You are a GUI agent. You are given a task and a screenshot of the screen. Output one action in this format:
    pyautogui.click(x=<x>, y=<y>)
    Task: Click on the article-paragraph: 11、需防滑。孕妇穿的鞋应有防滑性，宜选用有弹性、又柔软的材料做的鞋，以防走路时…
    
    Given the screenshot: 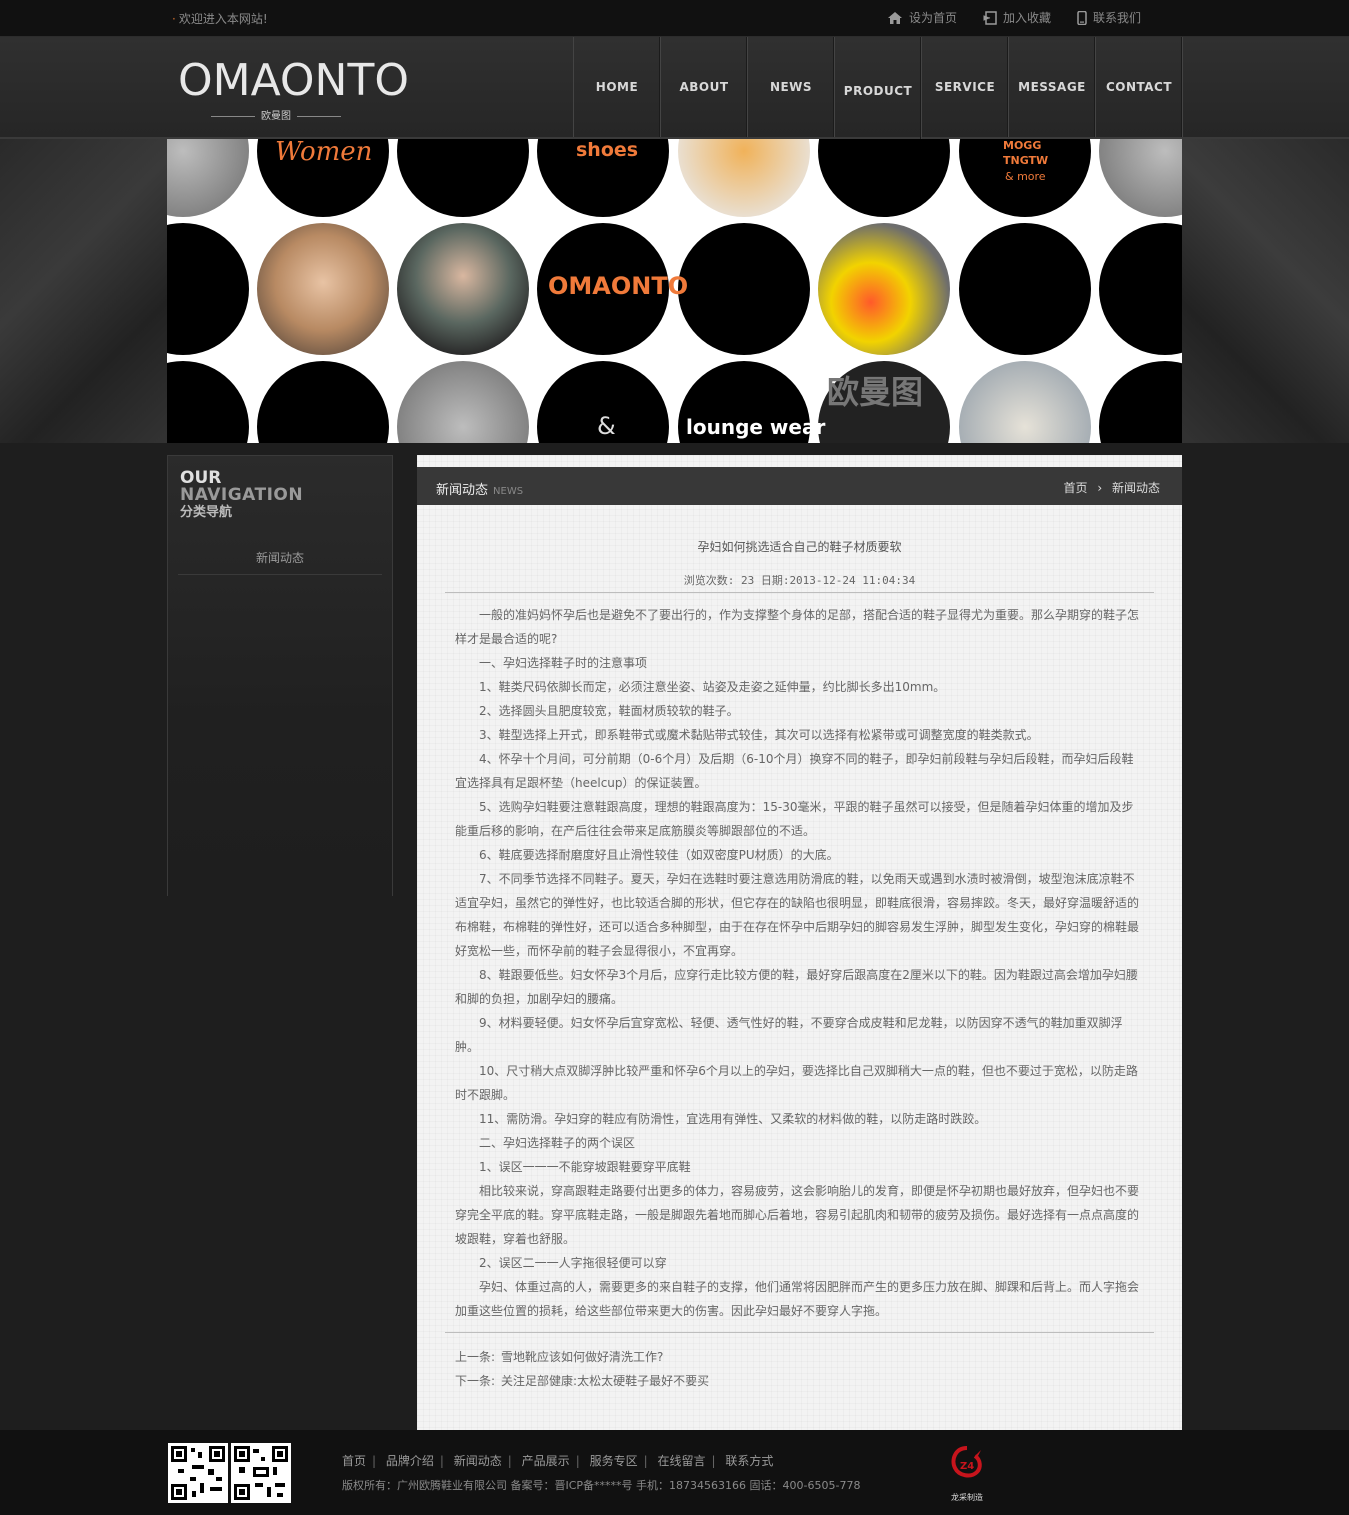 What is the action you would take?
    pyautogui.click(x=733, y=1119)
    